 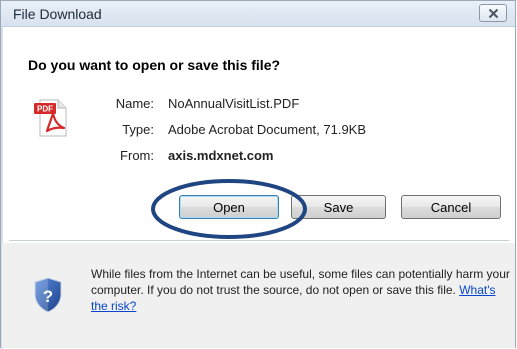 I want to click on file-name-value: NoAnnualVisitList.PDF, so click(x=234, y=103).